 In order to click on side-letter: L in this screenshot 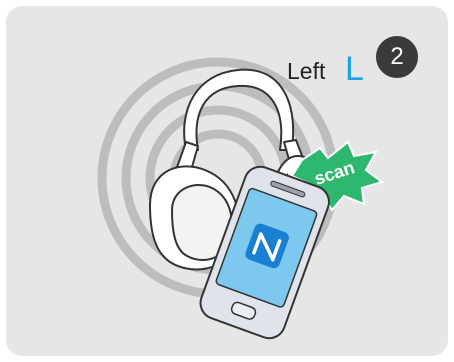, I will do `click(354, 69)`.